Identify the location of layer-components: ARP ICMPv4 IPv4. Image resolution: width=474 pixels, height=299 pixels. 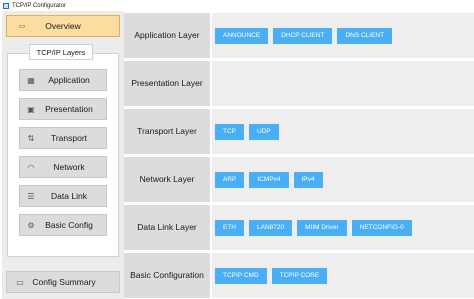
(343, 179).